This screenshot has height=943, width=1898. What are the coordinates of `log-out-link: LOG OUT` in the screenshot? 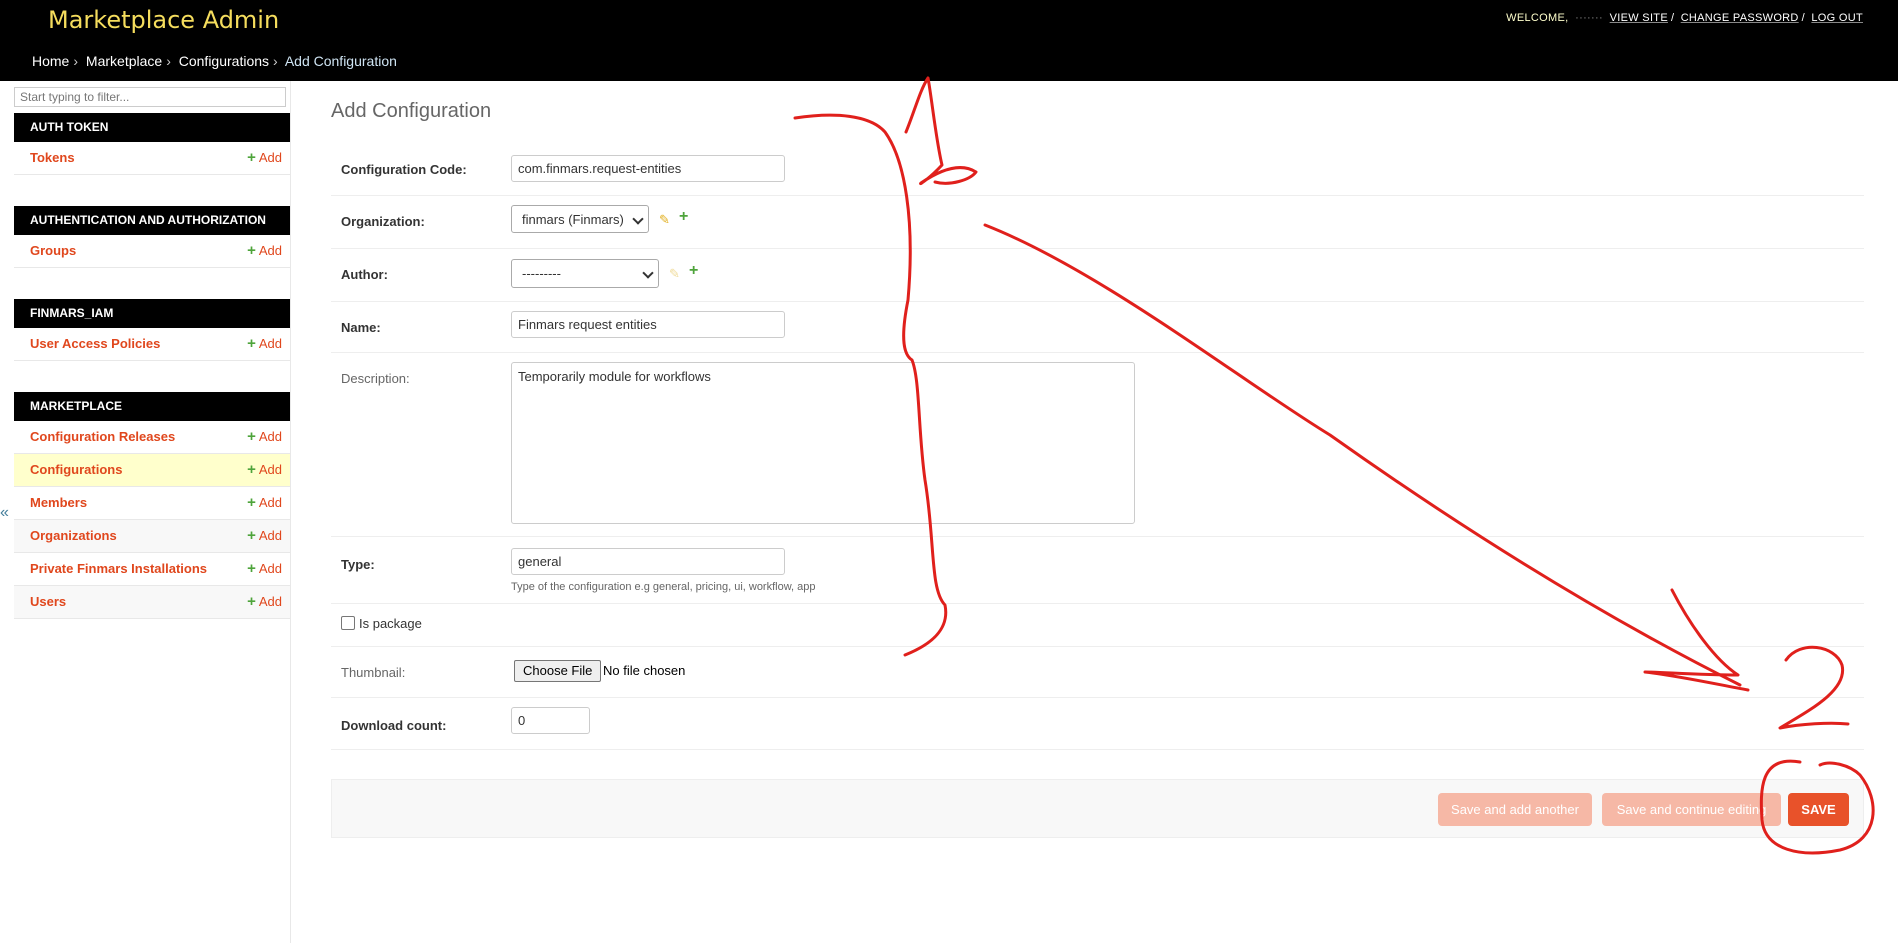 It's located at (1837, 18).